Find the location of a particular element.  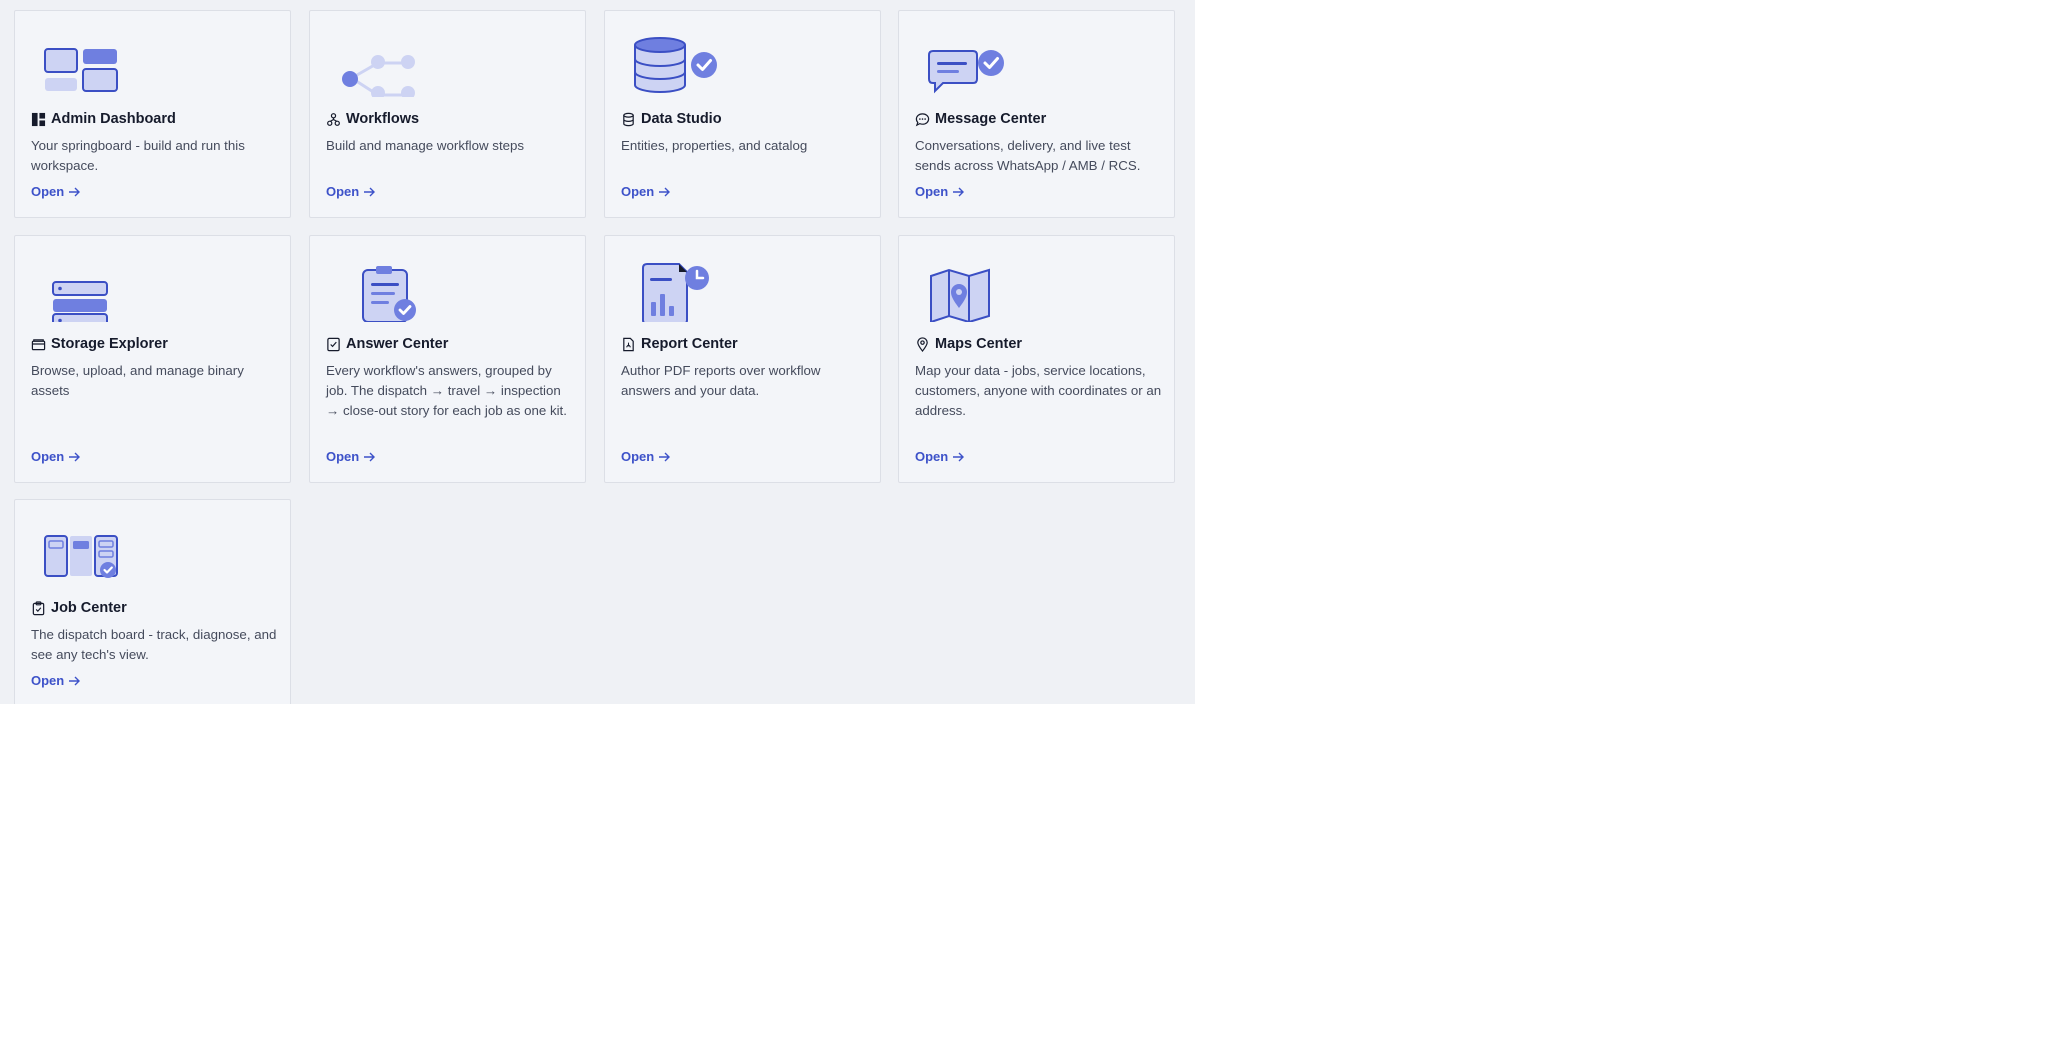

card-title: Data Studio is located at coordinates (671, 119).